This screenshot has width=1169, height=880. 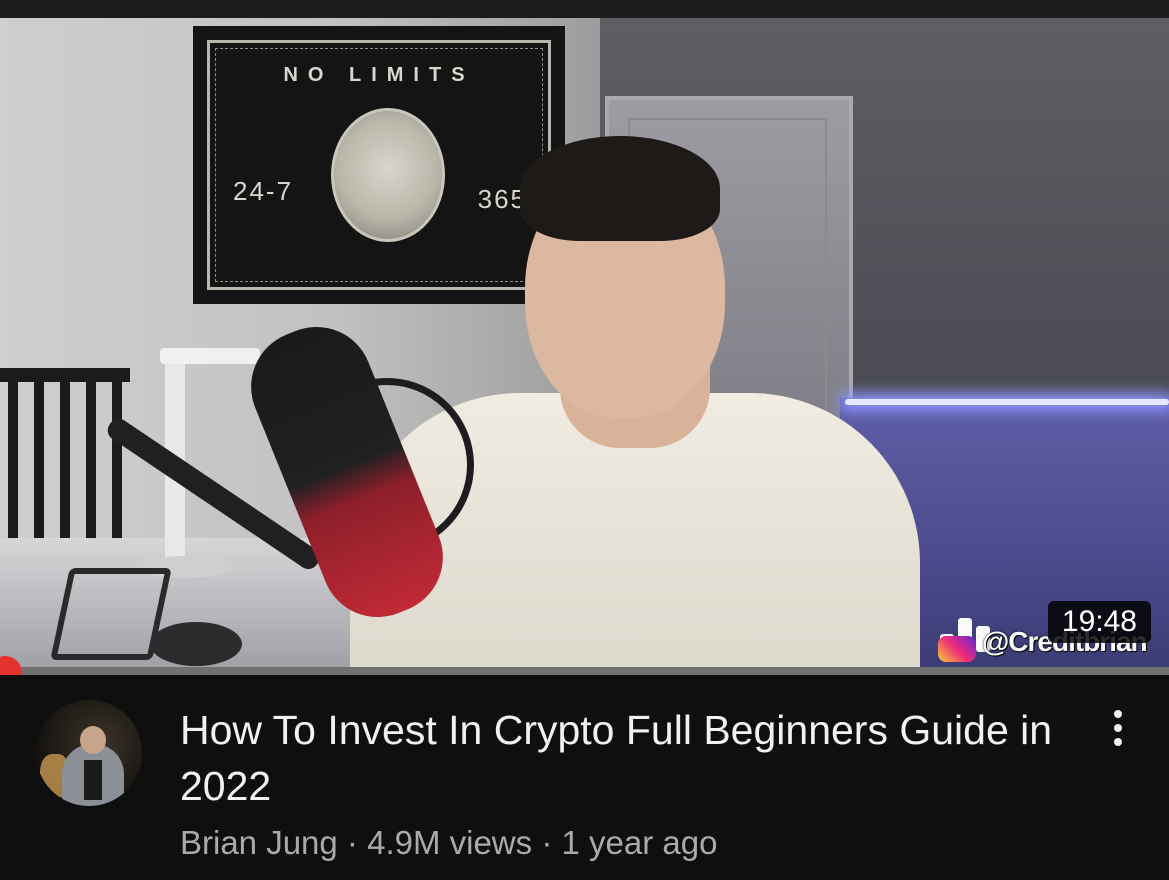 I want to click on poster-left-text: 24-7, so click(x=263, y=191).